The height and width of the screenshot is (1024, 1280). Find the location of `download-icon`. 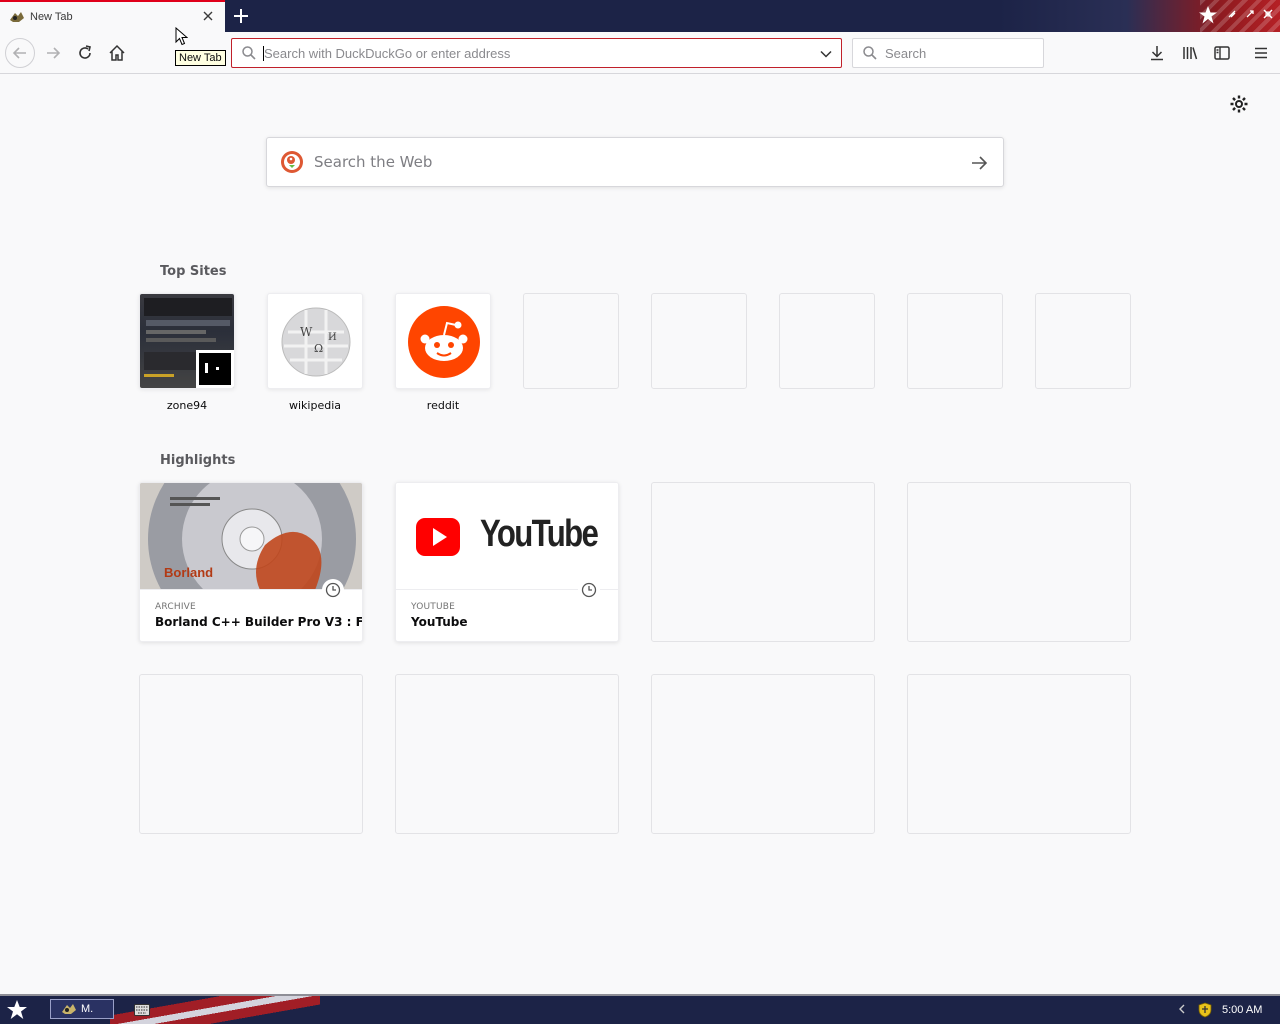

download-icon is located at coordinates (1157, 53).